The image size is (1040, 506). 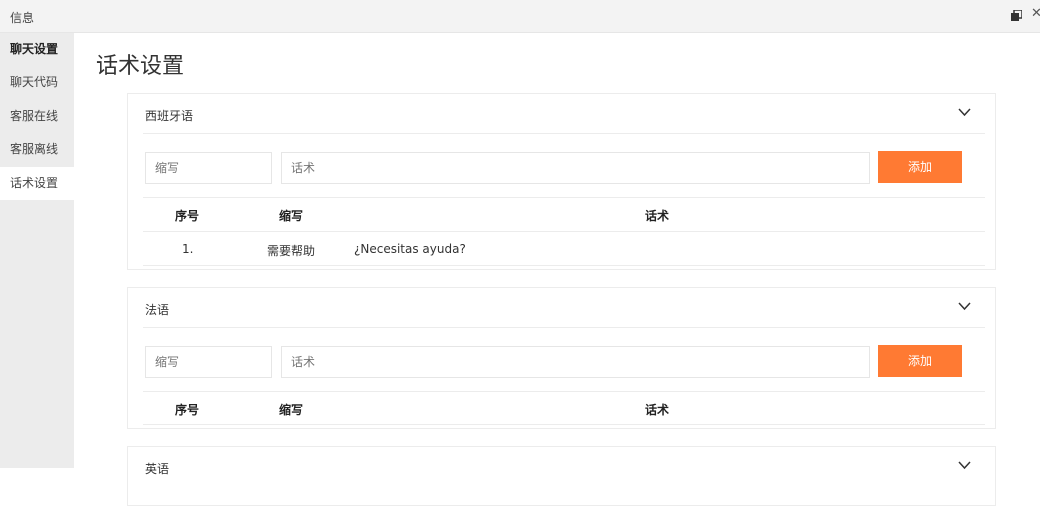 What do you see at coordinates (157, 310) in the screenshot?
I see `section-title: 法语` at bounding box center [157, 310].